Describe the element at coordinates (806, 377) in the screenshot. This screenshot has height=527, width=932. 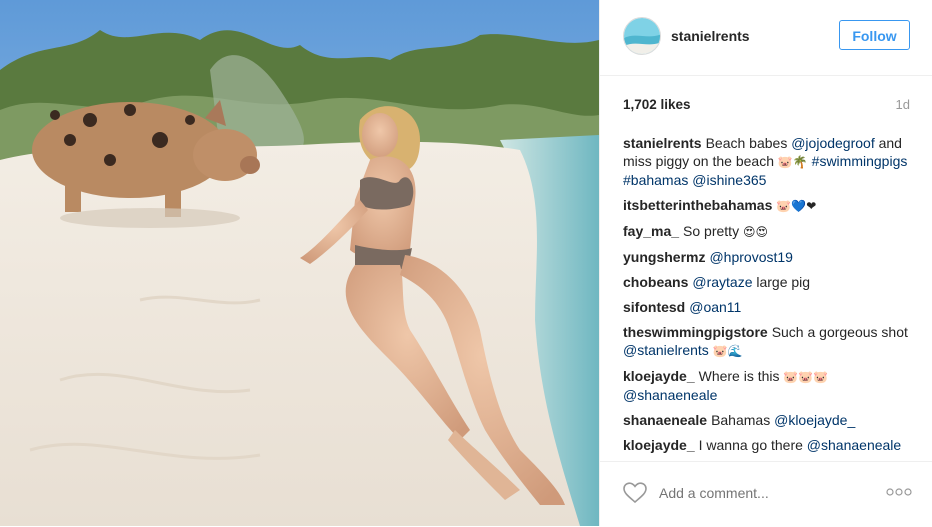
I see `emoji-text: 🐷🐷🐷` at that location.